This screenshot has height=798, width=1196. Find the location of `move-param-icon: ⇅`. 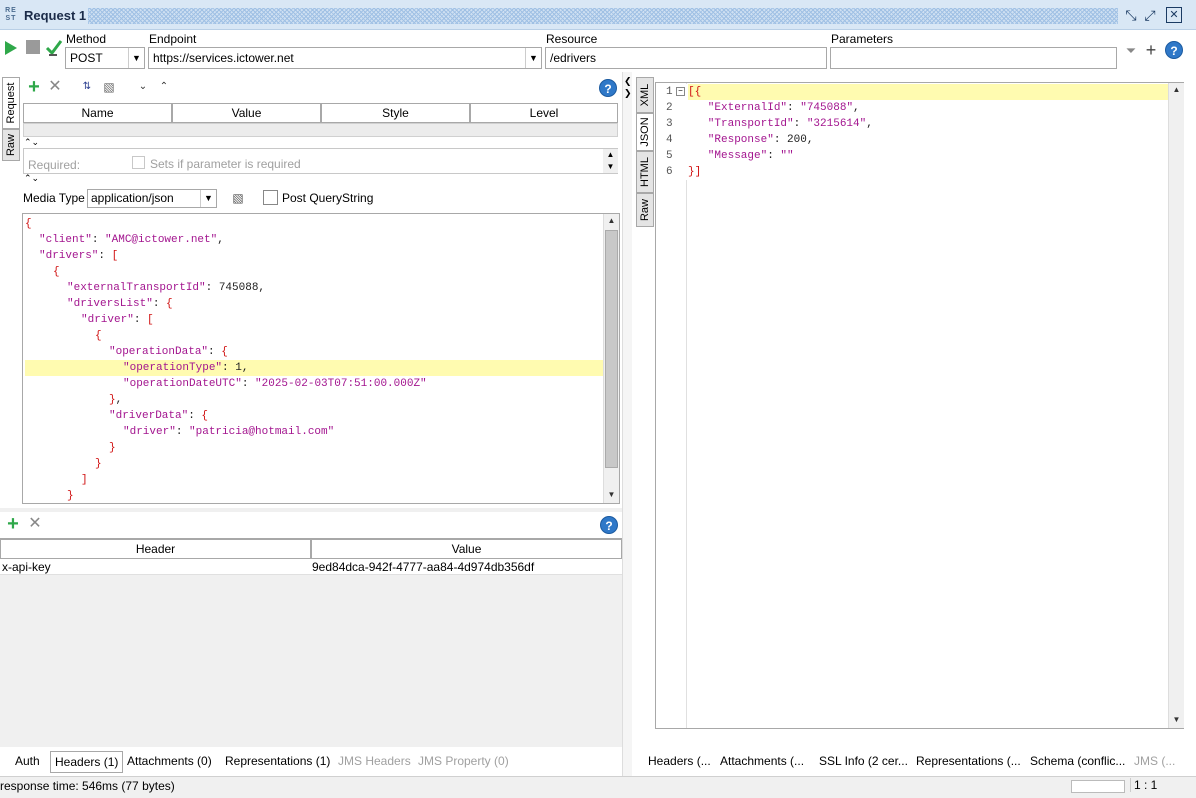

move-param-icon: ⇅ is located at coordinates (87, 87).